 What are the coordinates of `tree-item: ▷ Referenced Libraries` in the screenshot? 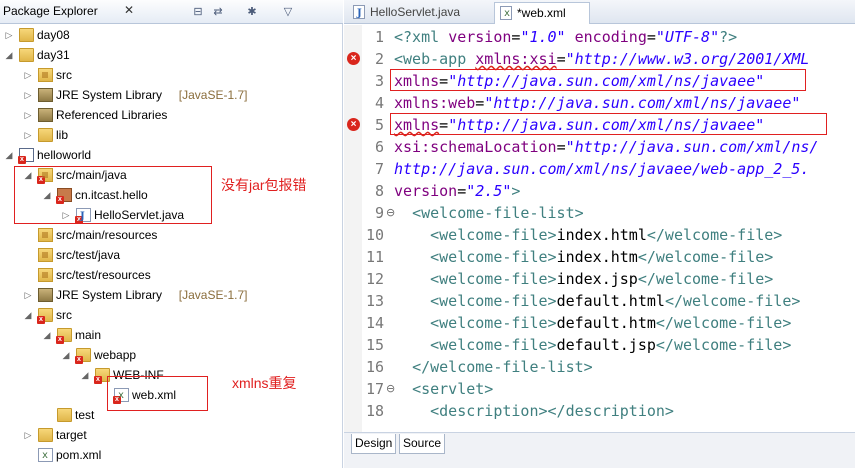 It's located at (170, 115).